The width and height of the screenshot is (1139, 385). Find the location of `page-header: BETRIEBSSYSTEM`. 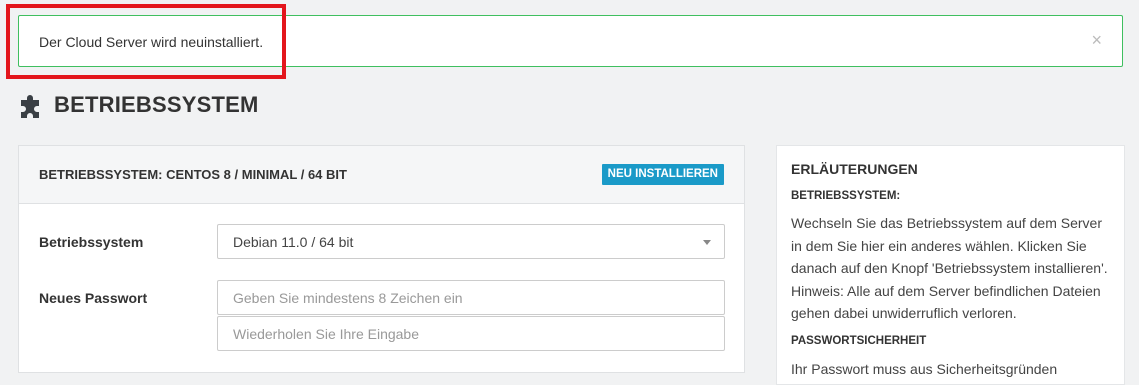

page-header: BETRIEBSSYSTEM is located at coordinates (138, 105).